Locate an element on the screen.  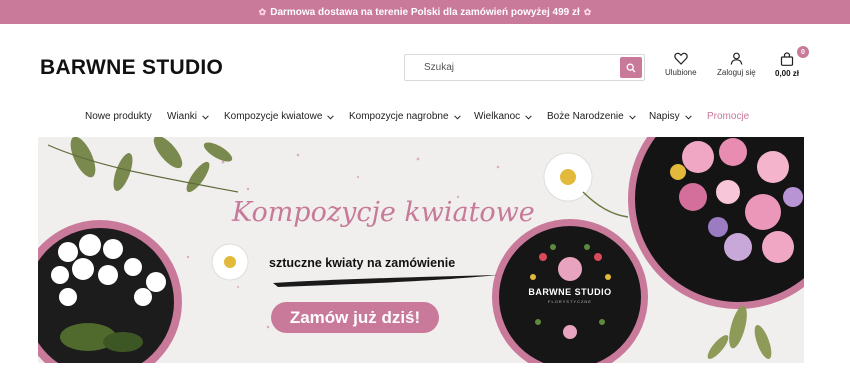
nav-item-label: Promocje is located at coordinates (728, 116).